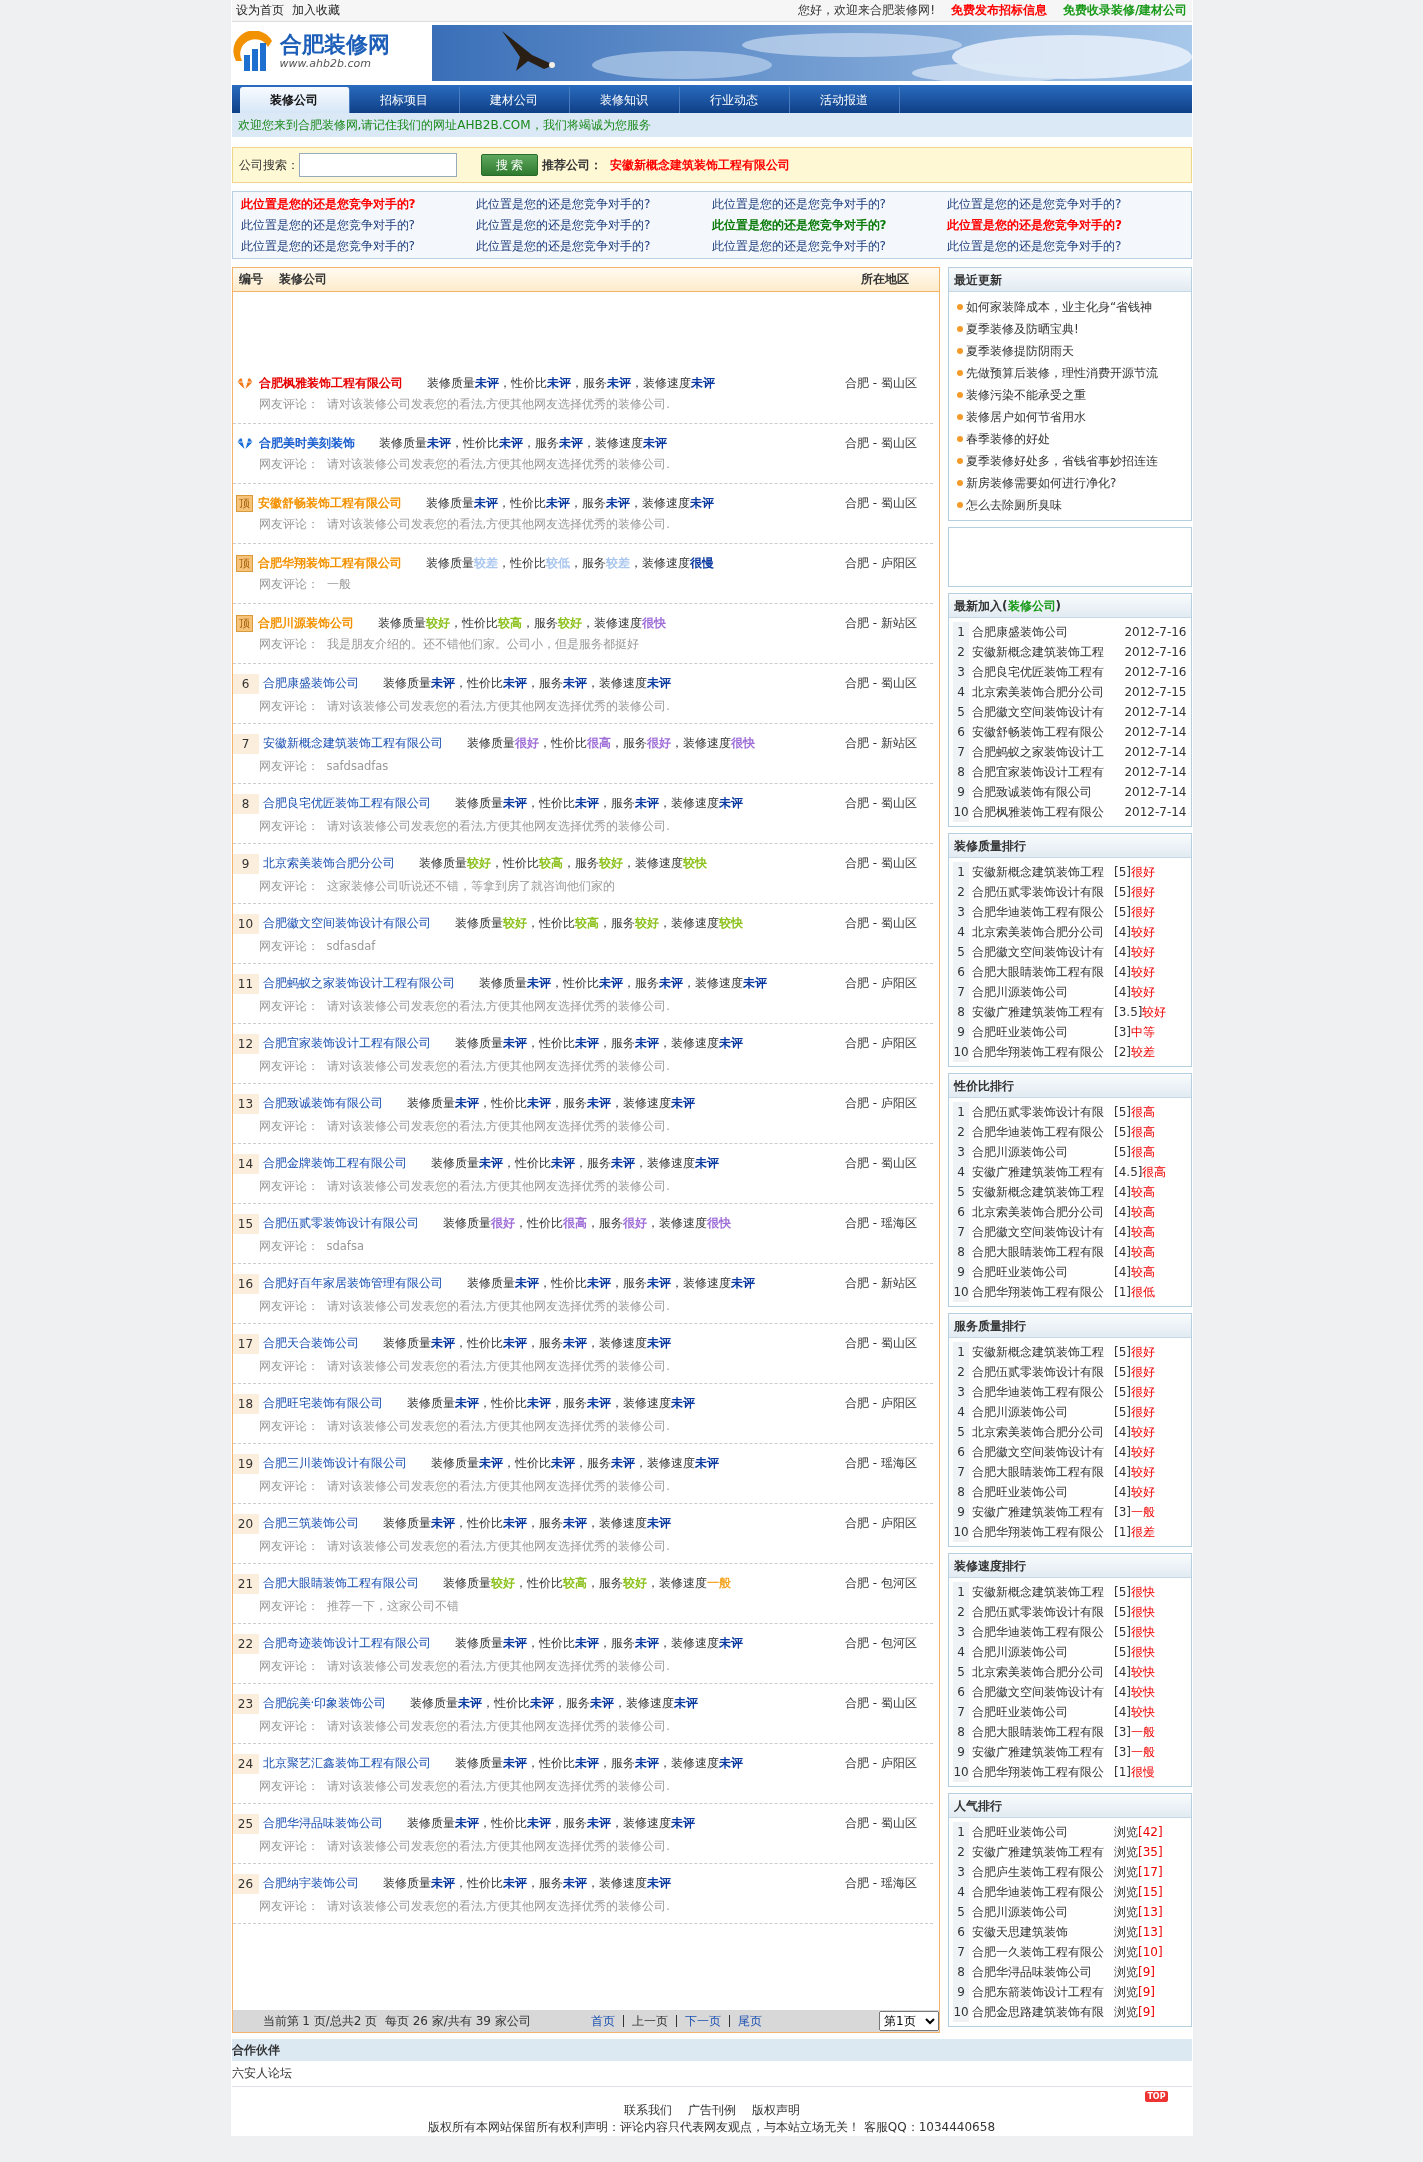  I want to click on company-link: 合肥枫雅装饰工程有限公司, so click(330, 384).